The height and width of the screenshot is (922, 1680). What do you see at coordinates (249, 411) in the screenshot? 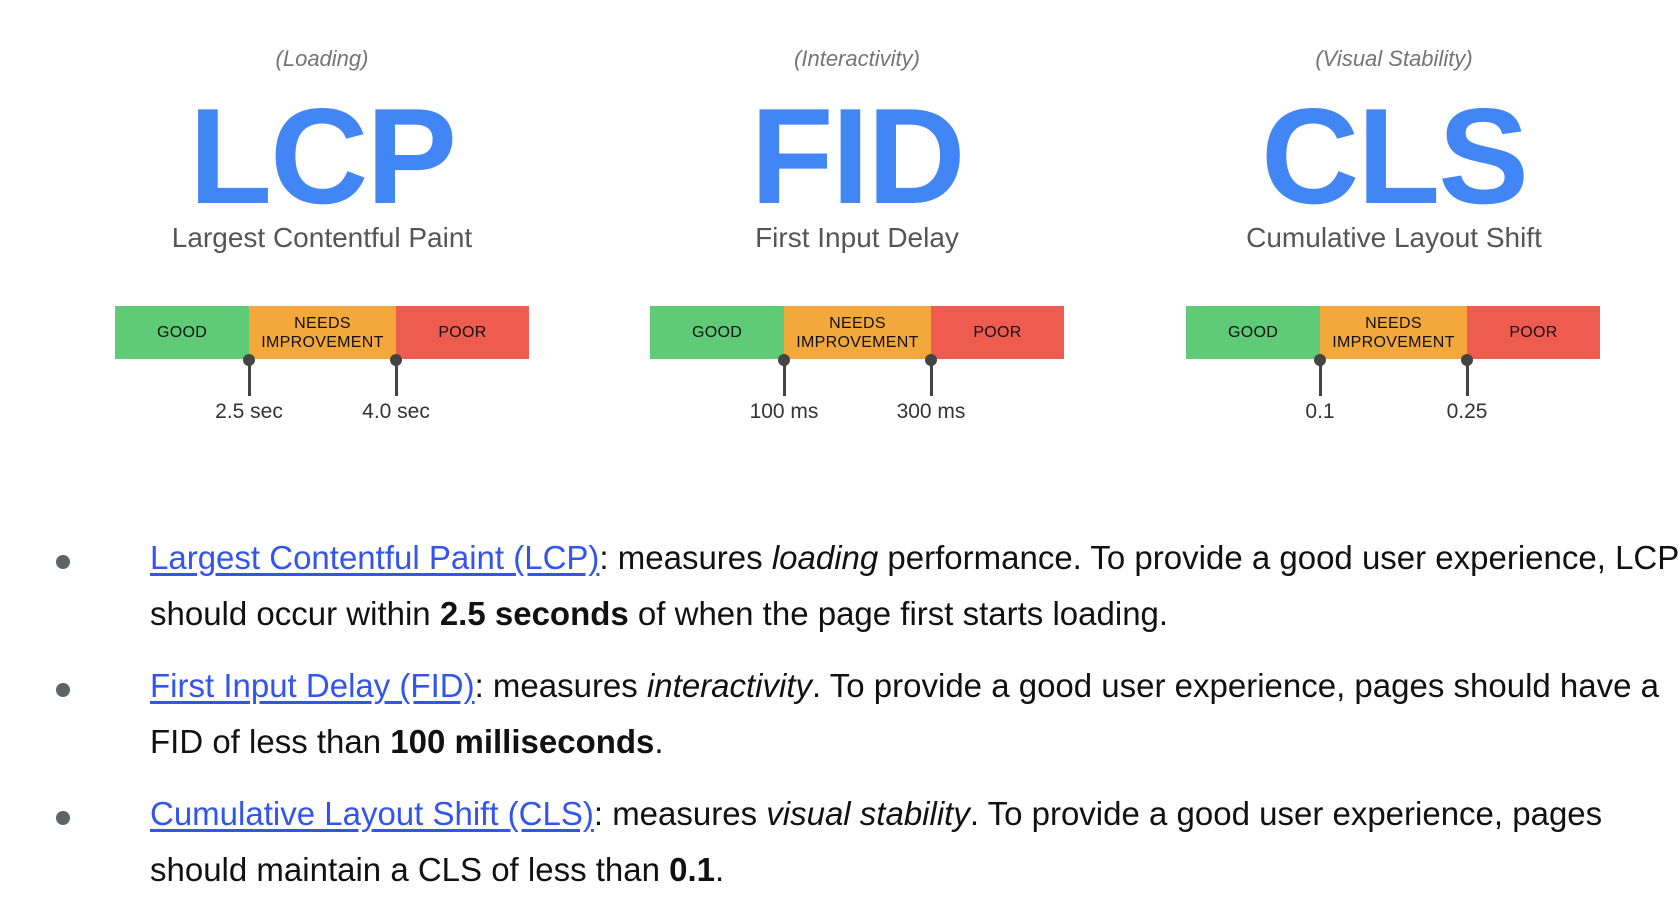
I see `threshold-label: 2.5 sec` at bounding box center [249, 411].